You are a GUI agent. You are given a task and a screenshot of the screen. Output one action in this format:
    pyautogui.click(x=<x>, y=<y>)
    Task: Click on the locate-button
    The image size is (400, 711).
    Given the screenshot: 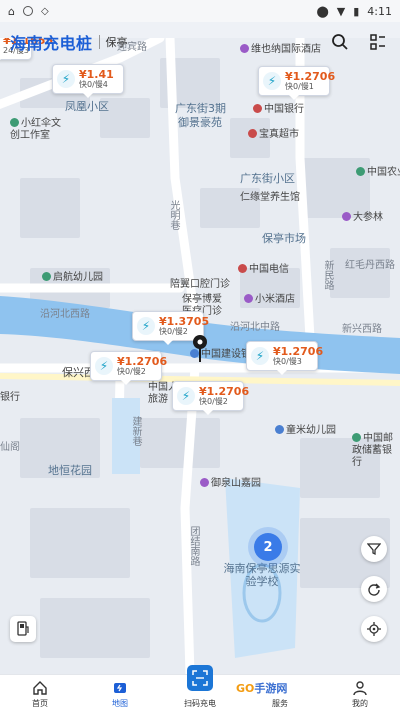 What is the action you would take?
    pyautogui.click(x=374, y=629)
    